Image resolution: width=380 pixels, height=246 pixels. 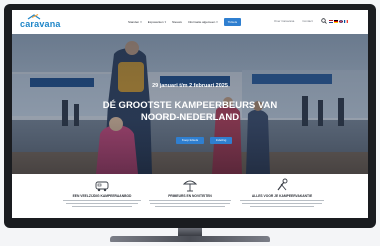 What do you see at coordinates (102, 196) in the screenshot?
I see `feature-title: EEN VEELZIJDIG KAMPEERAANBOD` at bounding box center [102, 196].